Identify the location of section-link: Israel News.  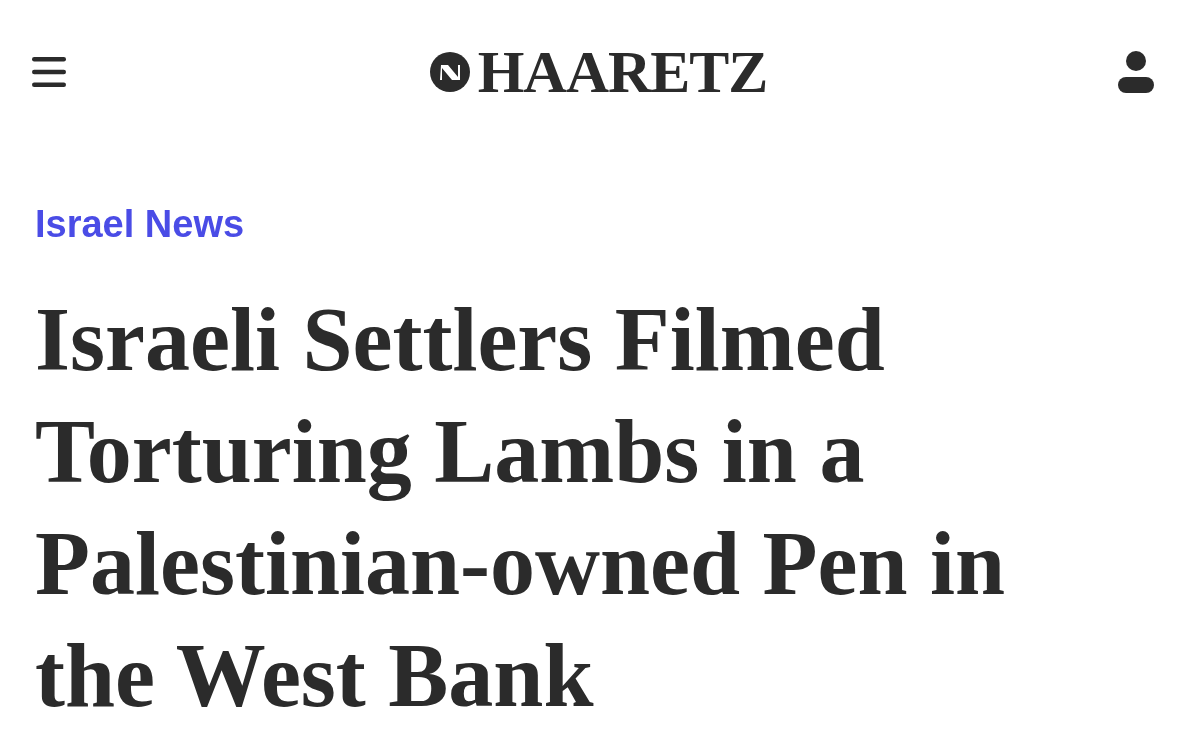
(140, 224).